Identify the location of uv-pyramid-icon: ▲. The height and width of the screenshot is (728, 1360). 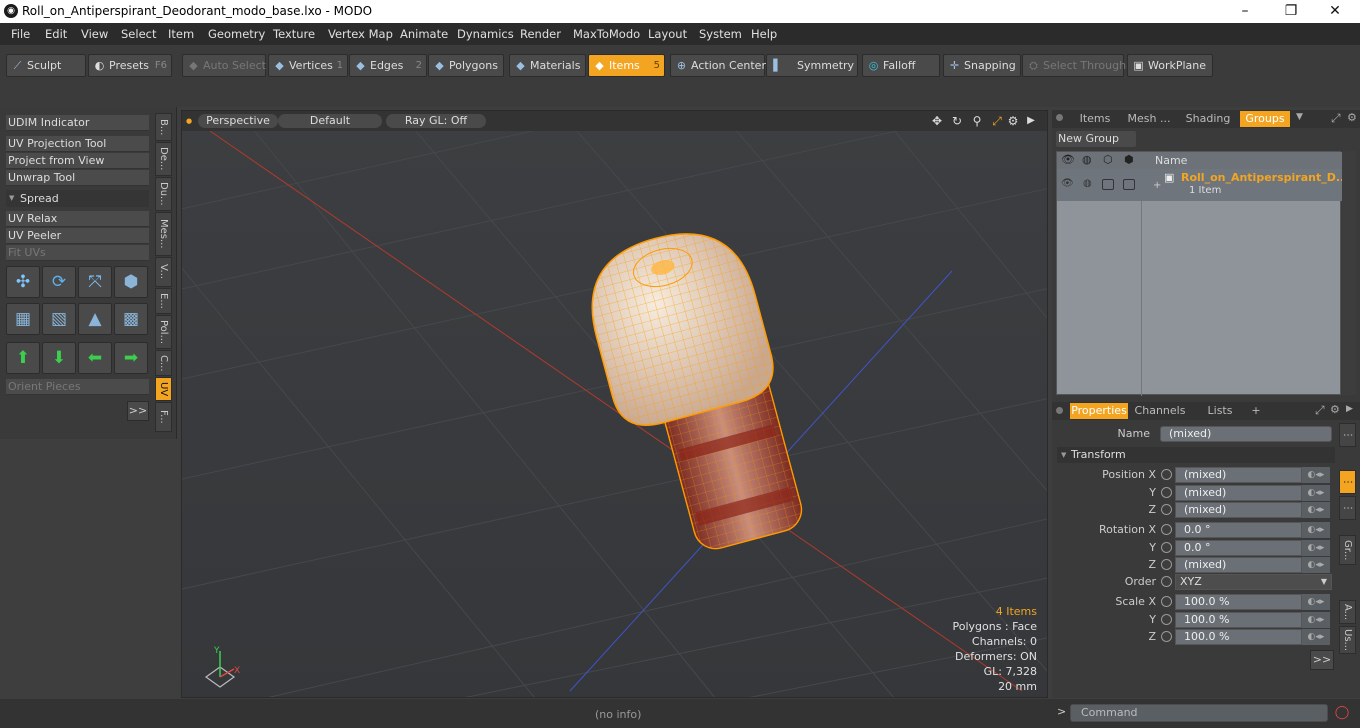
(95, 319).